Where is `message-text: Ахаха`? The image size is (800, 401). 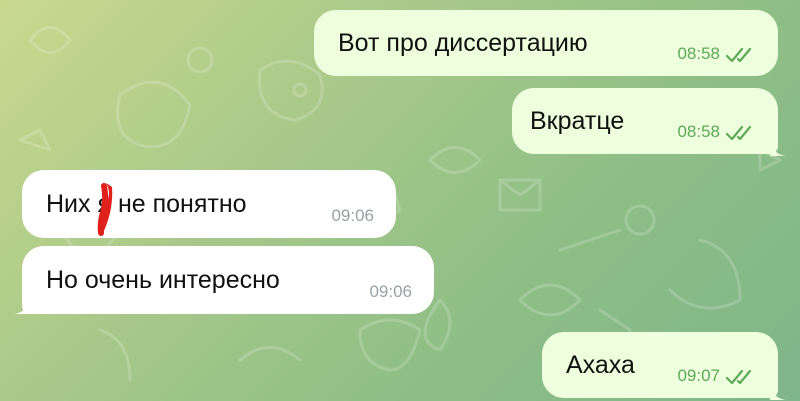 message-text: Ахаха is located at coordinates (600, 364).